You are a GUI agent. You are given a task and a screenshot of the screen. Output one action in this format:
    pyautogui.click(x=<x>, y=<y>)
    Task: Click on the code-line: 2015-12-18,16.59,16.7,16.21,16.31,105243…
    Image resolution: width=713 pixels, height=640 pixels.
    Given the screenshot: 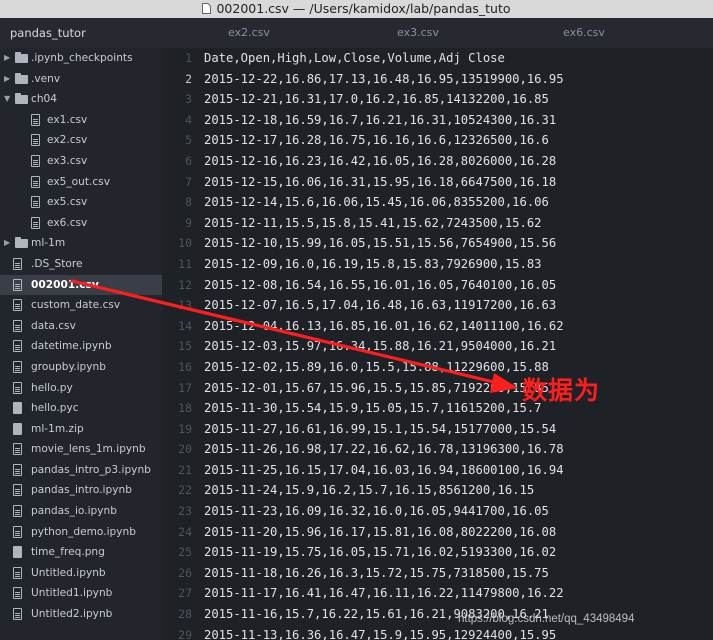 What is the action you would take?
    pyautogui.click(x=384, y=120)
    